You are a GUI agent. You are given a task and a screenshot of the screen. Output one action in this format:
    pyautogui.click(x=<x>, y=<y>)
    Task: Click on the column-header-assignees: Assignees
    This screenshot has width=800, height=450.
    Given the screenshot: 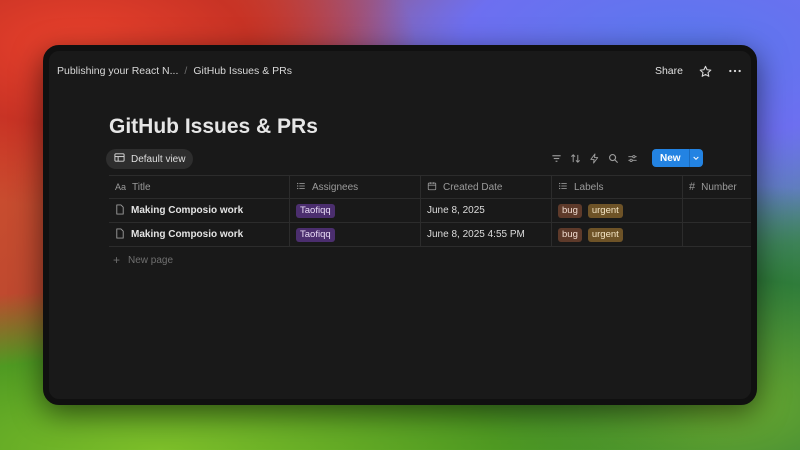 What is the action you would take?
    pyautogui.click(x=355, y=187)
    